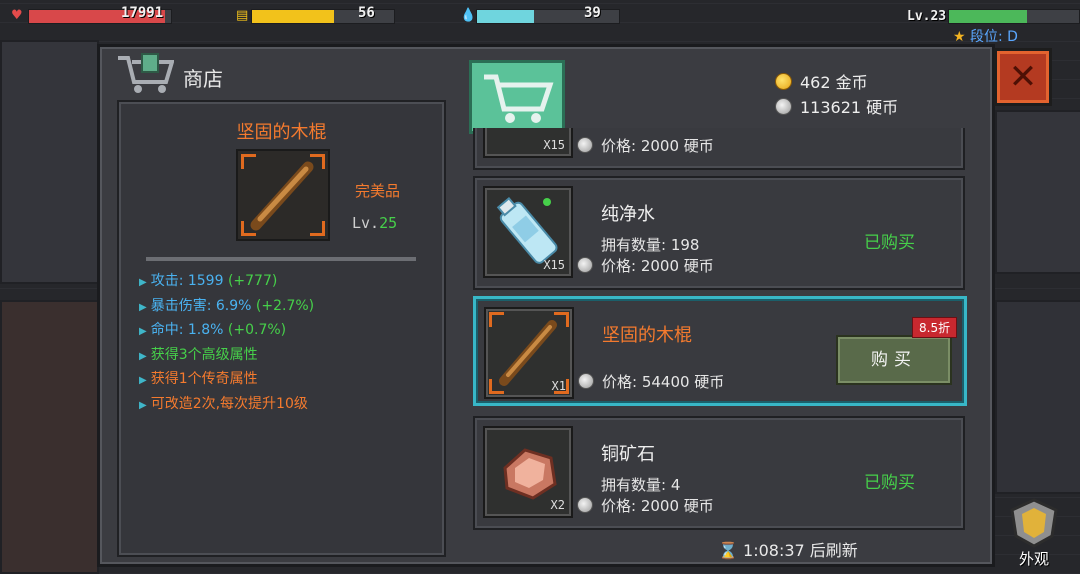 This screenshot has height=574, width=1080. I want to click on xp-bar, so click(1014, 16).